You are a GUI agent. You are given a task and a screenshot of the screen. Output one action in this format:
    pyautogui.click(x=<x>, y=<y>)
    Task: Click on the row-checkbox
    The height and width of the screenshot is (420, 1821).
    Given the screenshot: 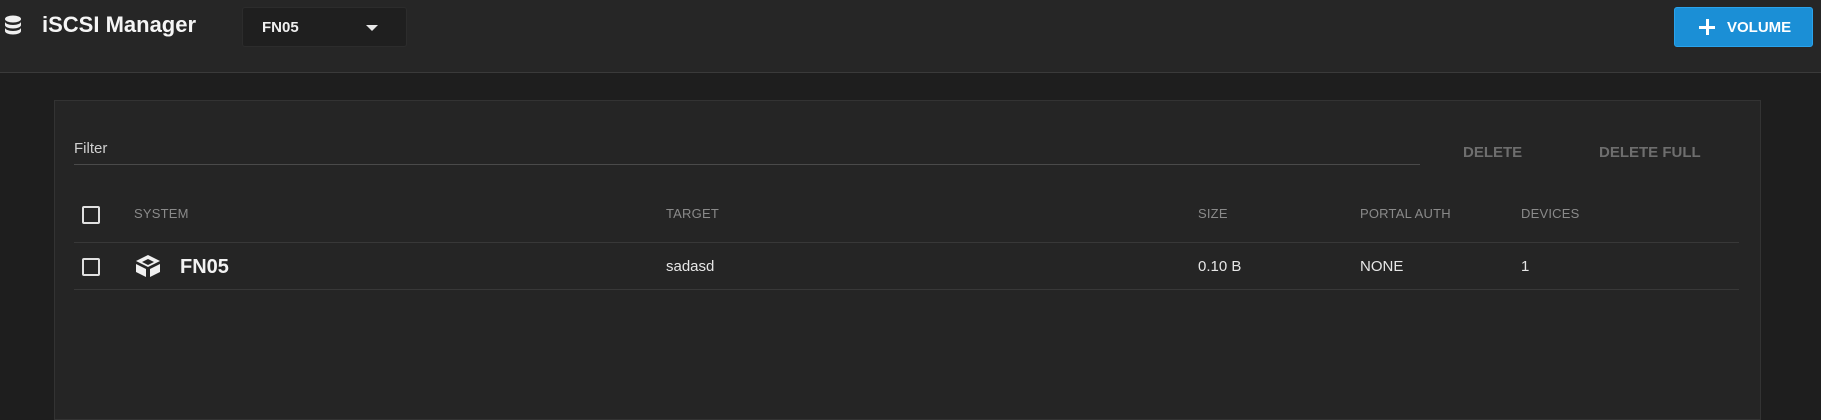 What is the action you would take?
    pyautogui.click(x=91, y=267)
    